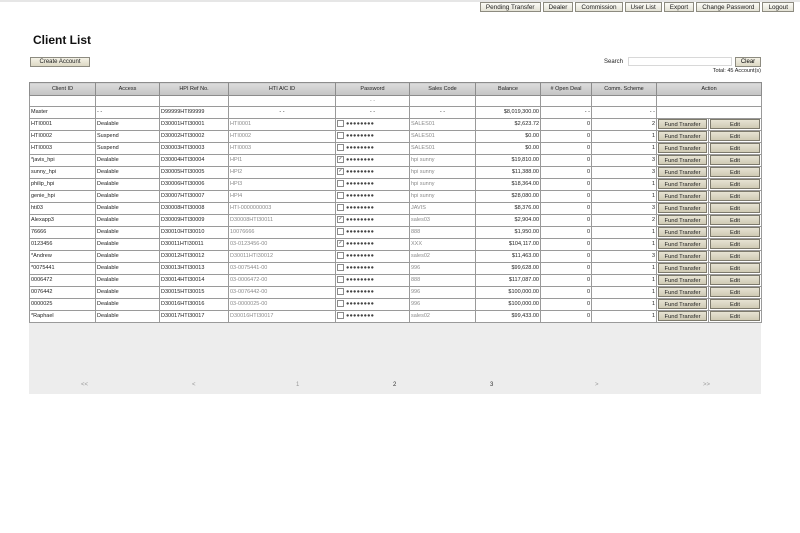 The height and width of the screenshot is (533, 800). I want to click on create-account-button: Create Account, so click(60, 62).